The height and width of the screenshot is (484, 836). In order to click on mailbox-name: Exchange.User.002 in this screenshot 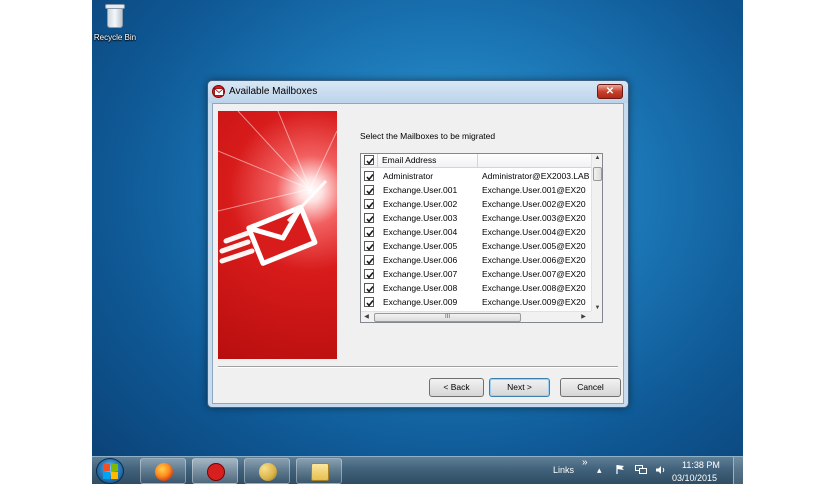, I will do `click(420, 204)`.